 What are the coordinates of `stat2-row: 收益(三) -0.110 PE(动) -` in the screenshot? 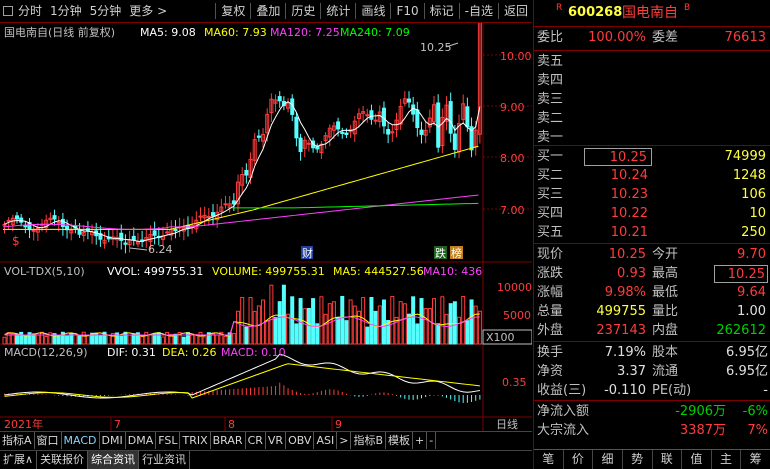 It's located at (652, 391).